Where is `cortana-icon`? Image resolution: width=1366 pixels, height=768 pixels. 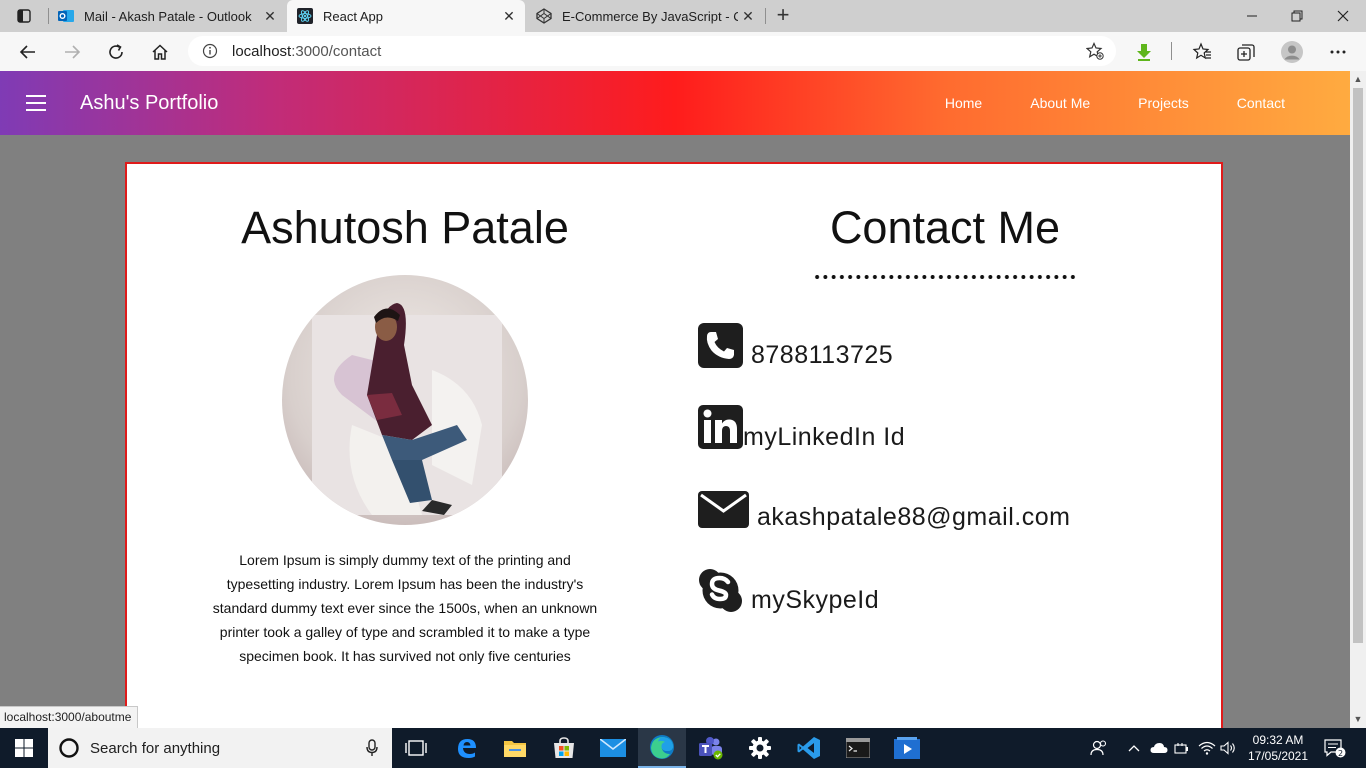
cortana-icon is located at coordinates (69, 748).